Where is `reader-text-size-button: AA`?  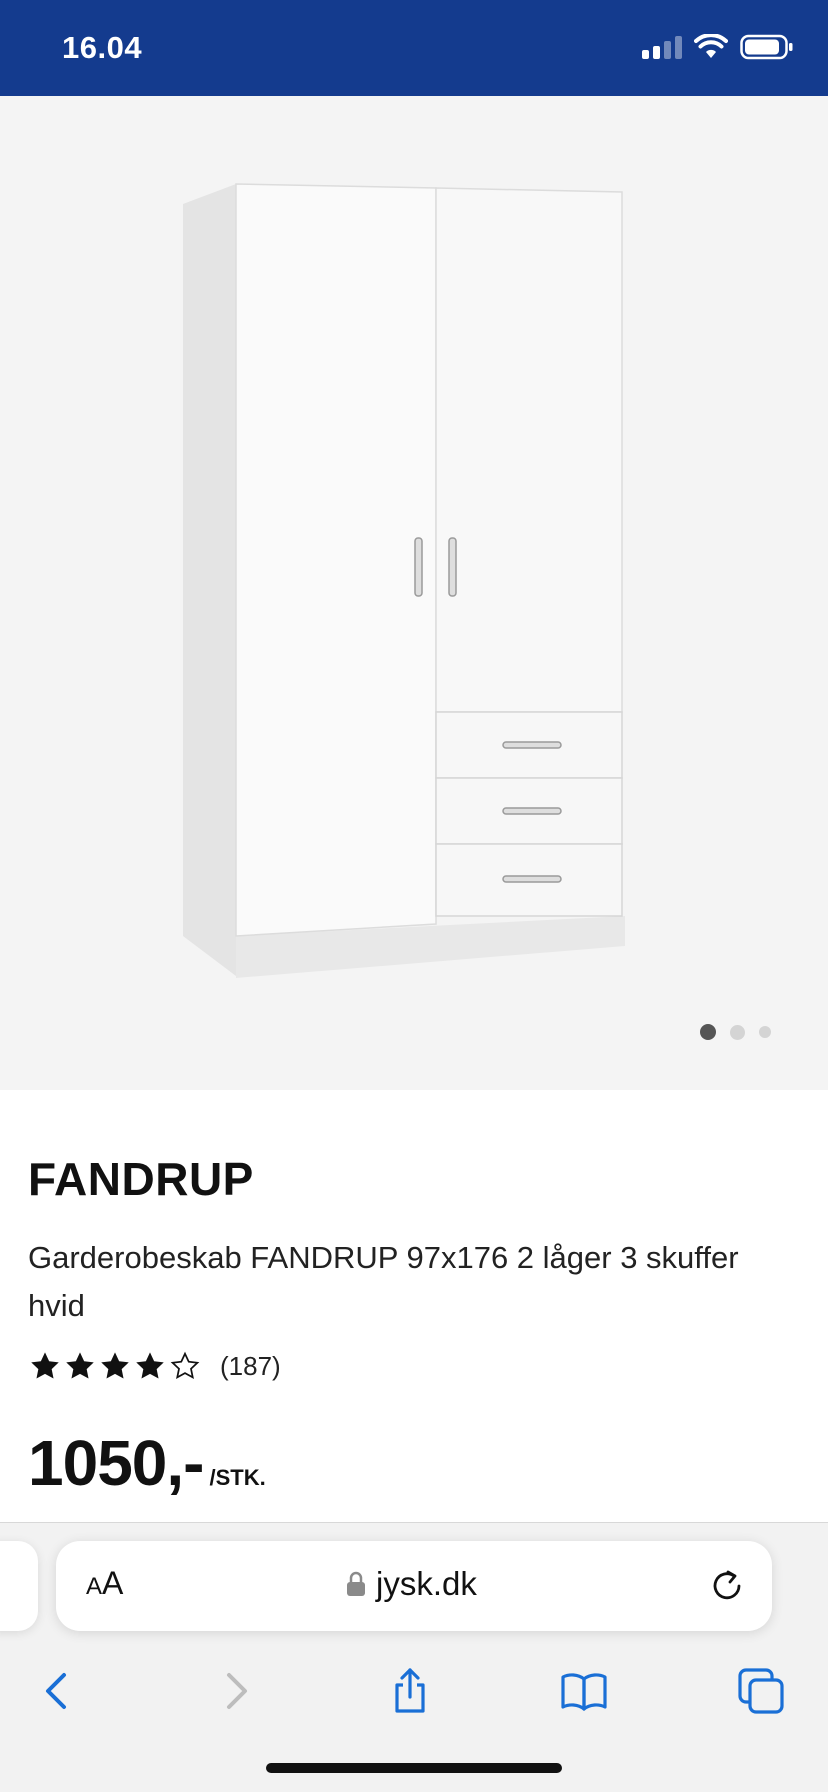 reader-text-size-button: AA is located at coordinates (104, 1586).